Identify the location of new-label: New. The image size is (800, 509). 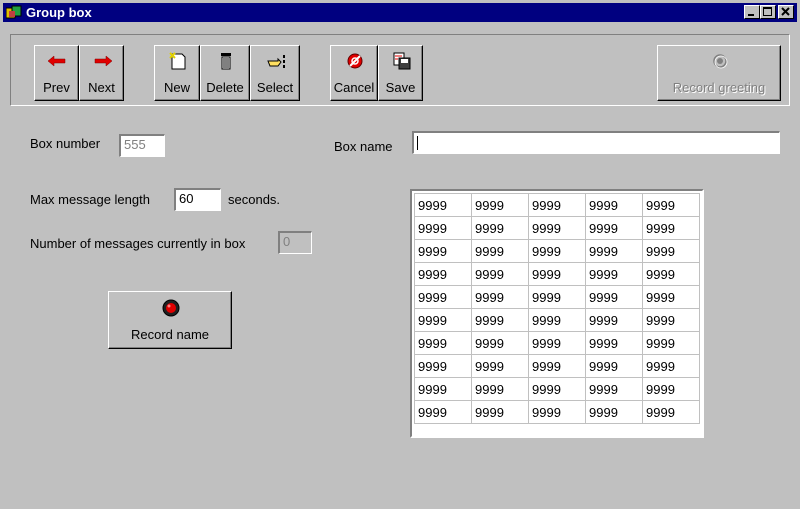
(176, 87).